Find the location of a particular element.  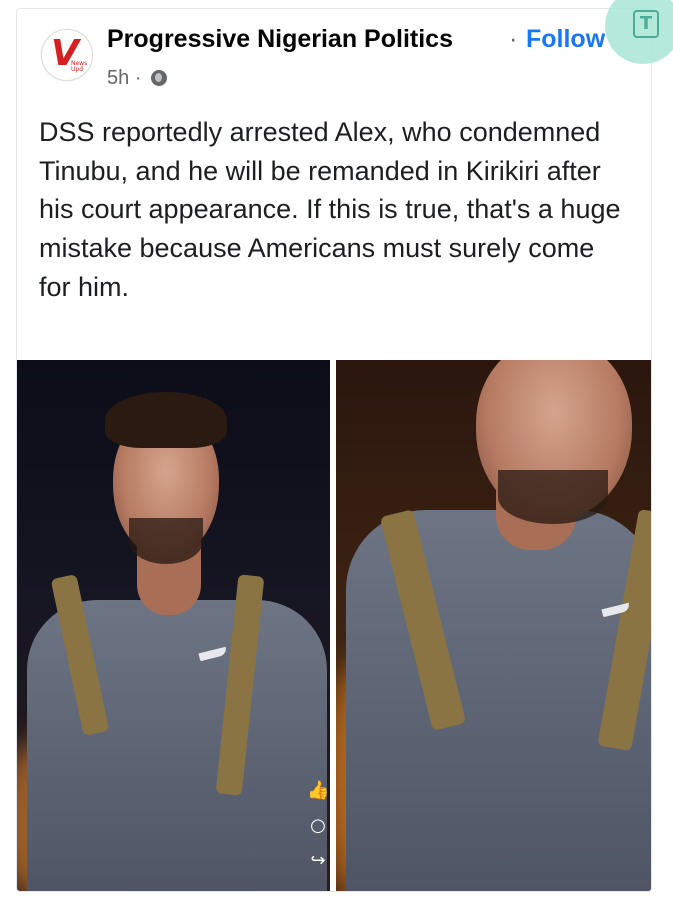

page-avatar: V News Upd is located at coordinates (67, 55).